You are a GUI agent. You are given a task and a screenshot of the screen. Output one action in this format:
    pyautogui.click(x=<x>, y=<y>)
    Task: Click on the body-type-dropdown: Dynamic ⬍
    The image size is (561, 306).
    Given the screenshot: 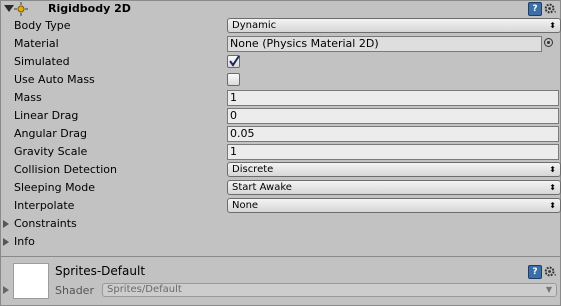 What is the action you would take?
    pyautogui.click(x=394, y=25)
    